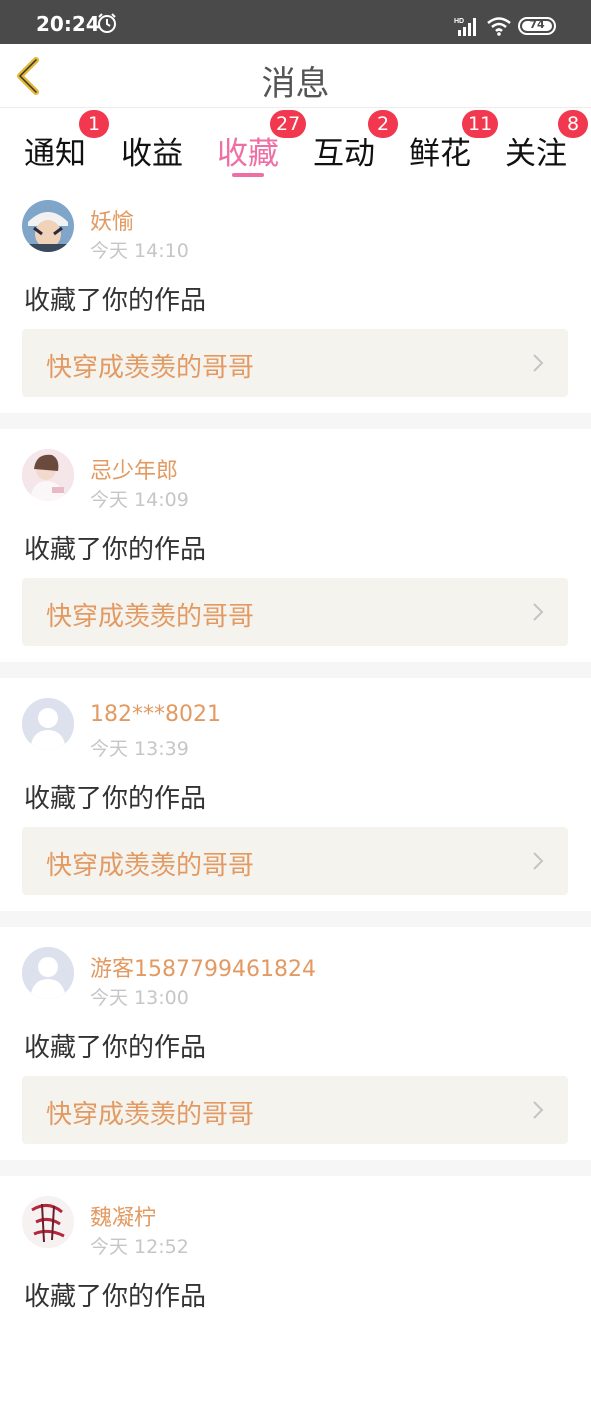 The width and height of the screenshot is (591, 1425). Describe the element at coordinates (347, 143) in the screenshot. I see `tab-interactions: 互动 2` at that location.